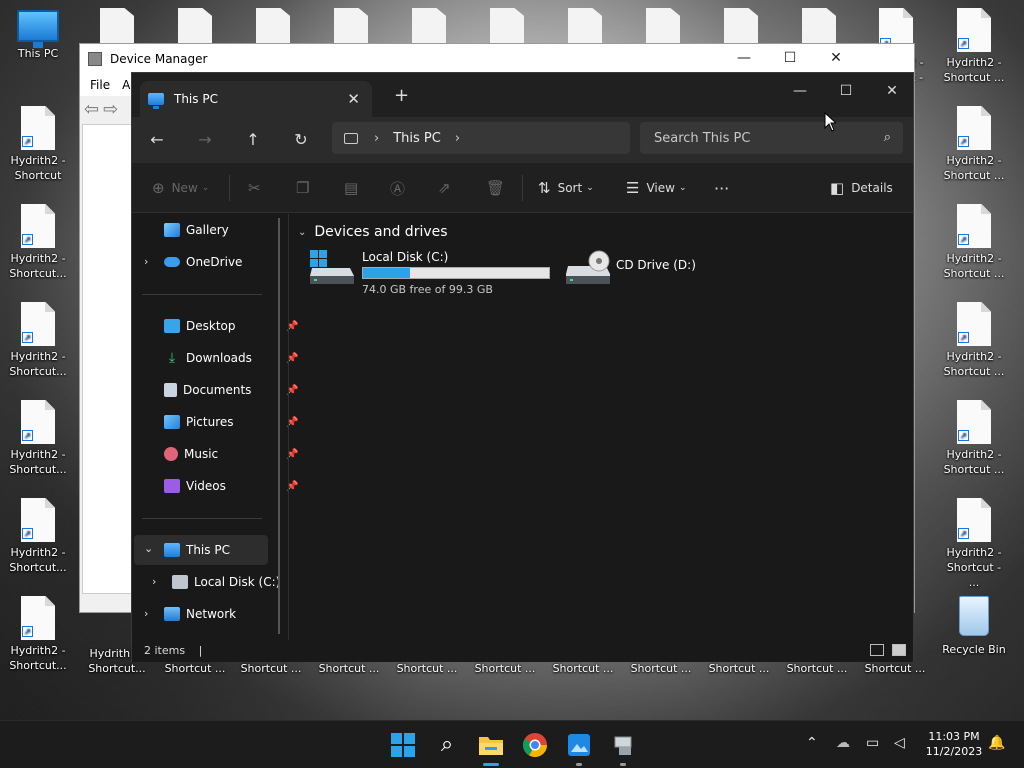  What do you see at coordinates (110, 109) in the screenshot?
I see `forward-arrow-icon: ⇨` at bounding box center [110, 109].